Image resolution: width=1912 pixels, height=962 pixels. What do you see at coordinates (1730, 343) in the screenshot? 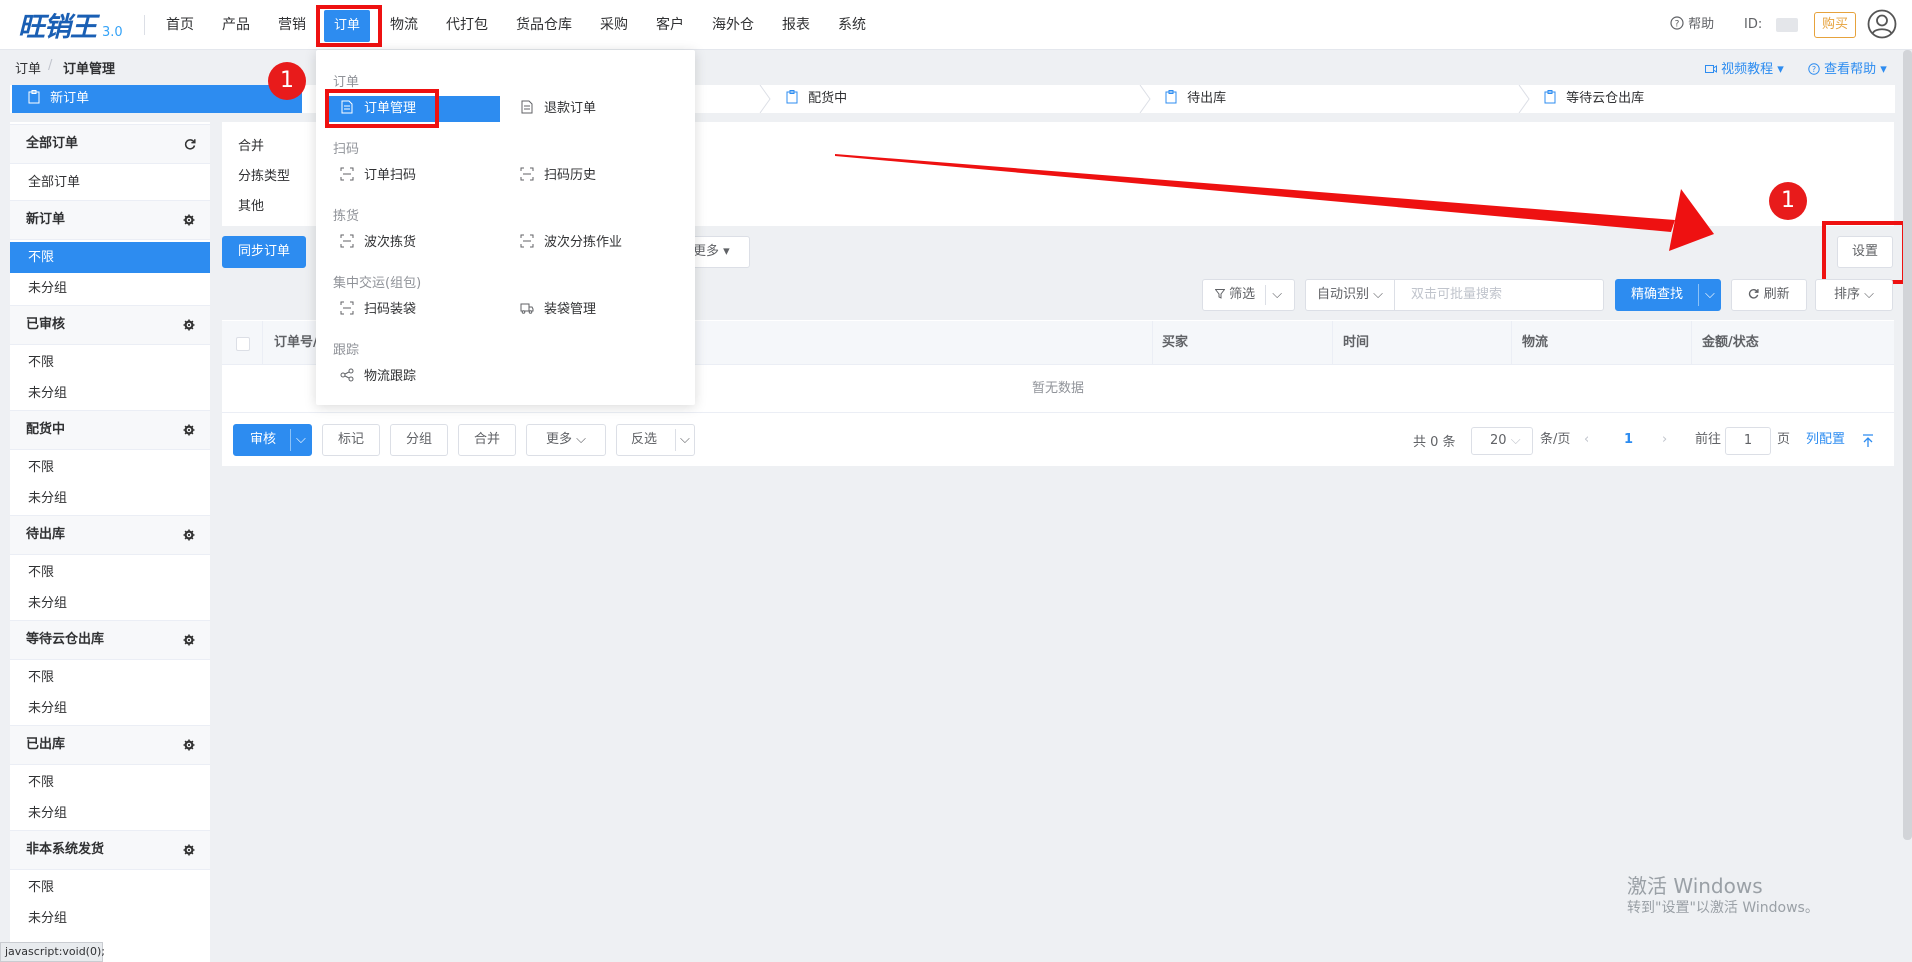
I see `column-amount-status: 金额/状态` at bounding box center [1730, 343].